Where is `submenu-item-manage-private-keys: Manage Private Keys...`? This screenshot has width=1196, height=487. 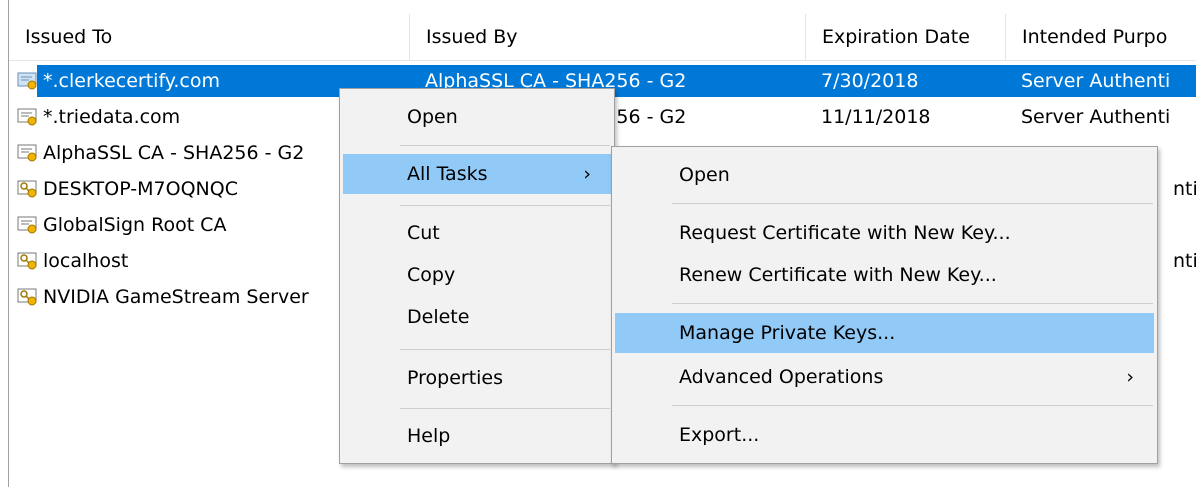 submenu-item-manage-private-keys: Manage Private Keys... is located at coordinates (884, 333).